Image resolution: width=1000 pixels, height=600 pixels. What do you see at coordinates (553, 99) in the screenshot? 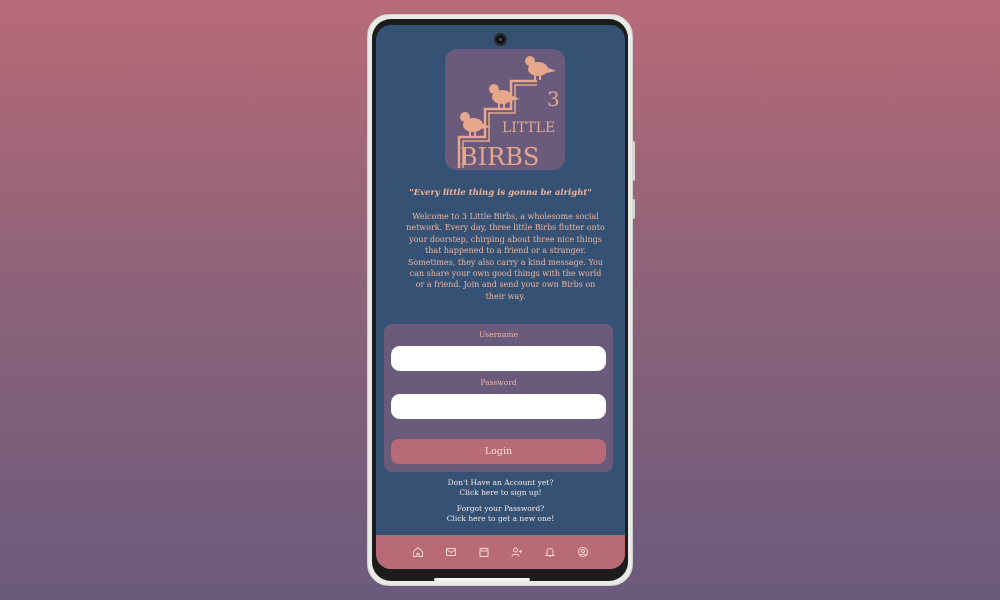
I see `logo-number: 3` at bounding box center [553, 99].